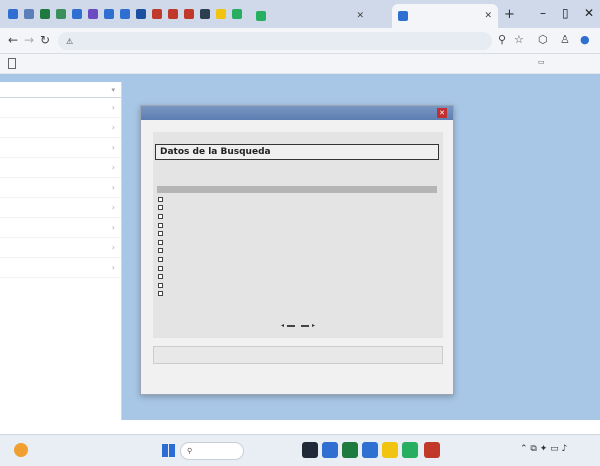 The width and height of the screenshot is (600, 466). What do you see at coordinates (261, 16) in the screenshot?
I see `whatsapp-icon` at bounding box center [261, 16].